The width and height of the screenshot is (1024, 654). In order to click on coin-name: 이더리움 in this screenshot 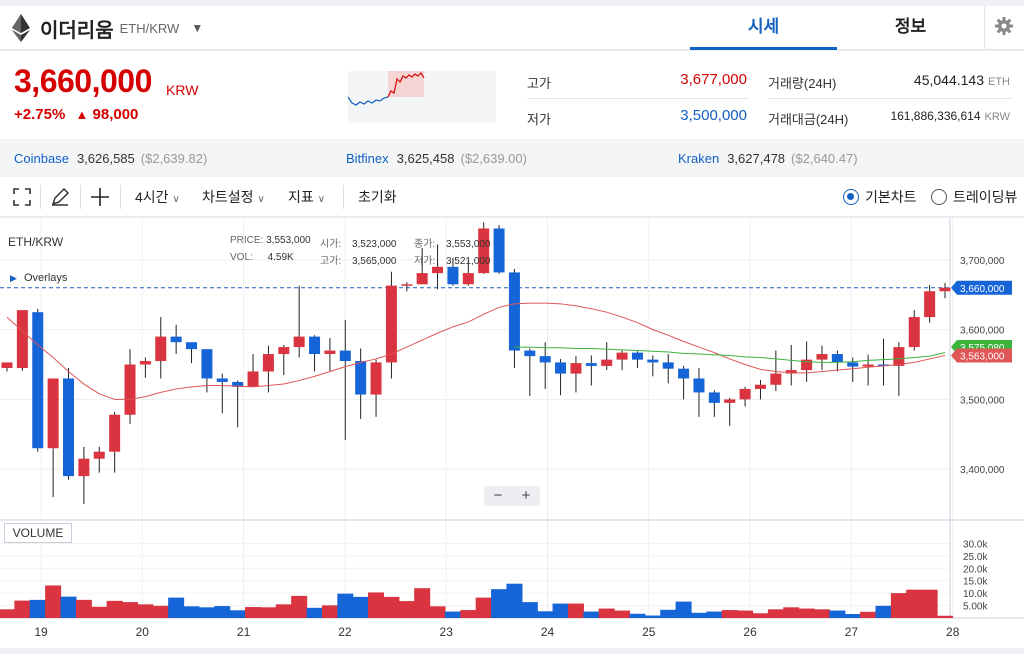, I will do `click(77, 30)`.